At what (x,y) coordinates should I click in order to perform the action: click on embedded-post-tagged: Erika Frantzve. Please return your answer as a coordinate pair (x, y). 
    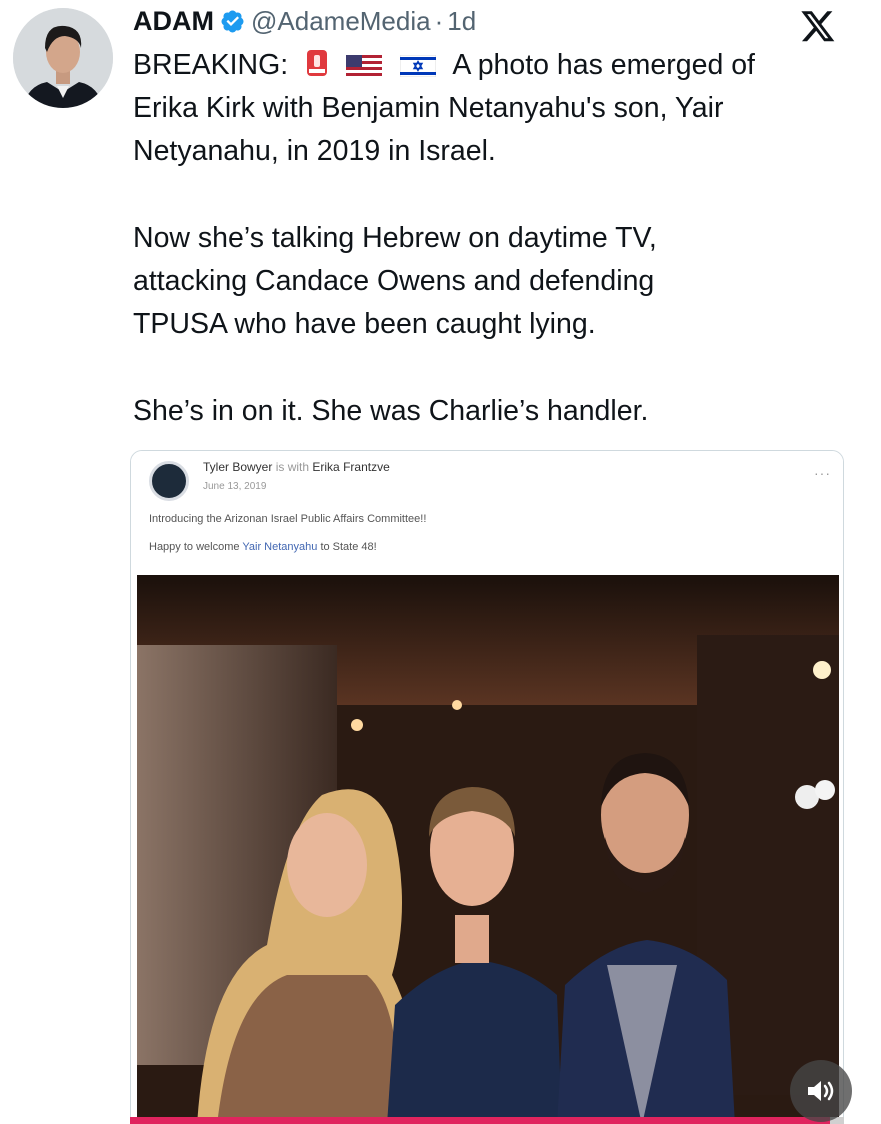
    Looking at the image, I should click on (351, 467).